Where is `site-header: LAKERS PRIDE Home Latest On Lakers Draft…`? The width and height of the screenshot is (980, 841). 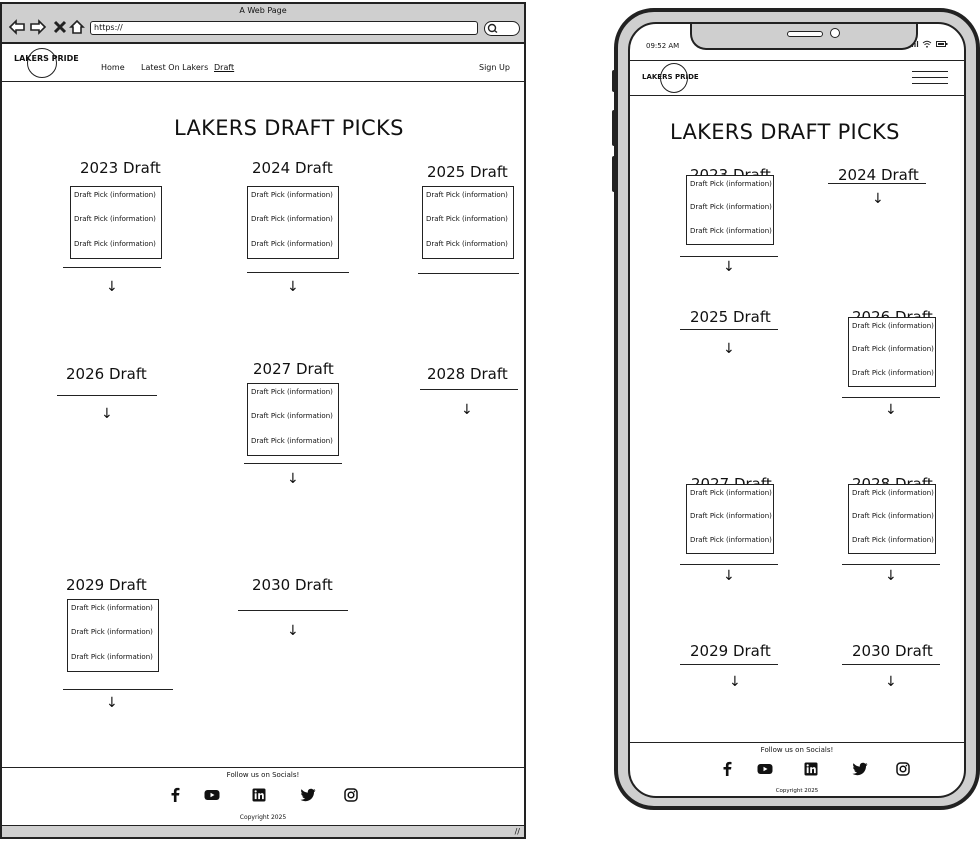
site-header: LAKERS PRIDE Home Latest On Lakers Draft… is located at coordinates (263, 63).